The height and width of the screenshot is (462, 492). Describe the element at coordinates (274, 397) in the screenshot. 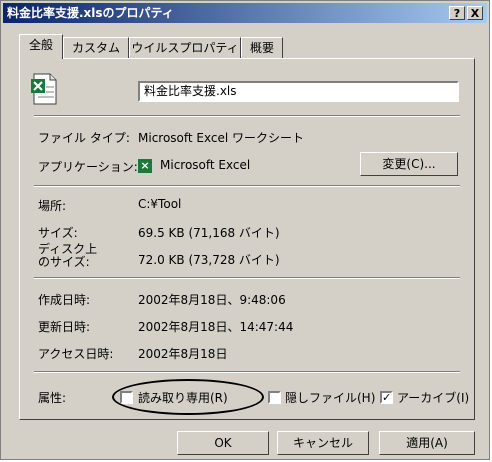

I see `hidden-checkbox` at that location.